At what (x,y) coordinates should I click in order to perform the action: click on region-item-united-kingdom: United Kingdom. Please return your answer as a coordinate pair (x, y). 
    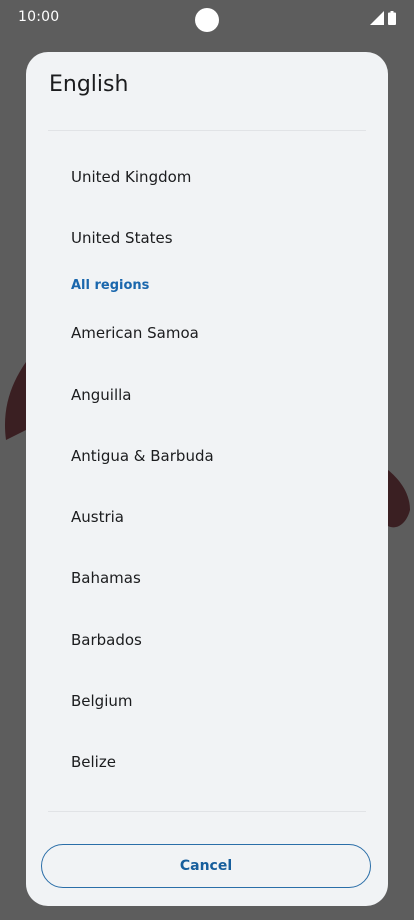
    Looking at the image, I should click on (207, 176).